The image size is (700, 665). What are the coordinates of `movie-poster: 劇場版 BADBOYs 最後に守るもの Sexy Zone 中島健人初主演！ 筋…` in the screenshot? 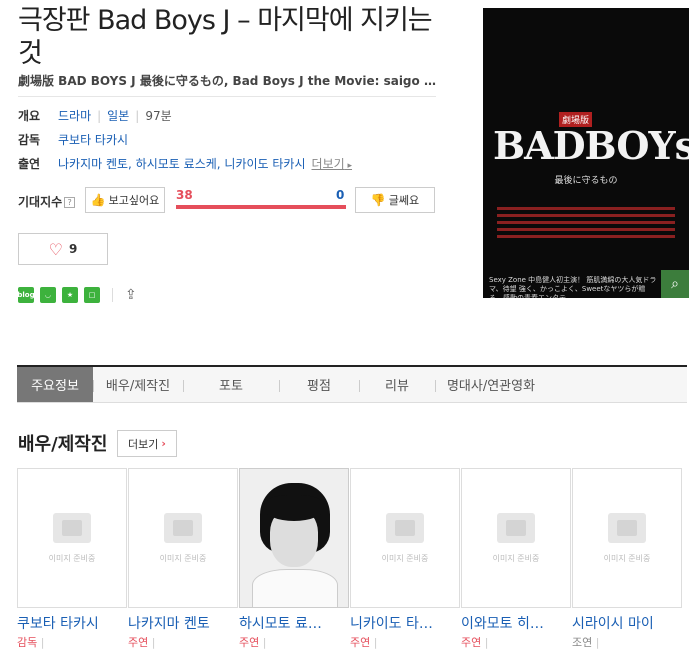 It's located at (586, 153).